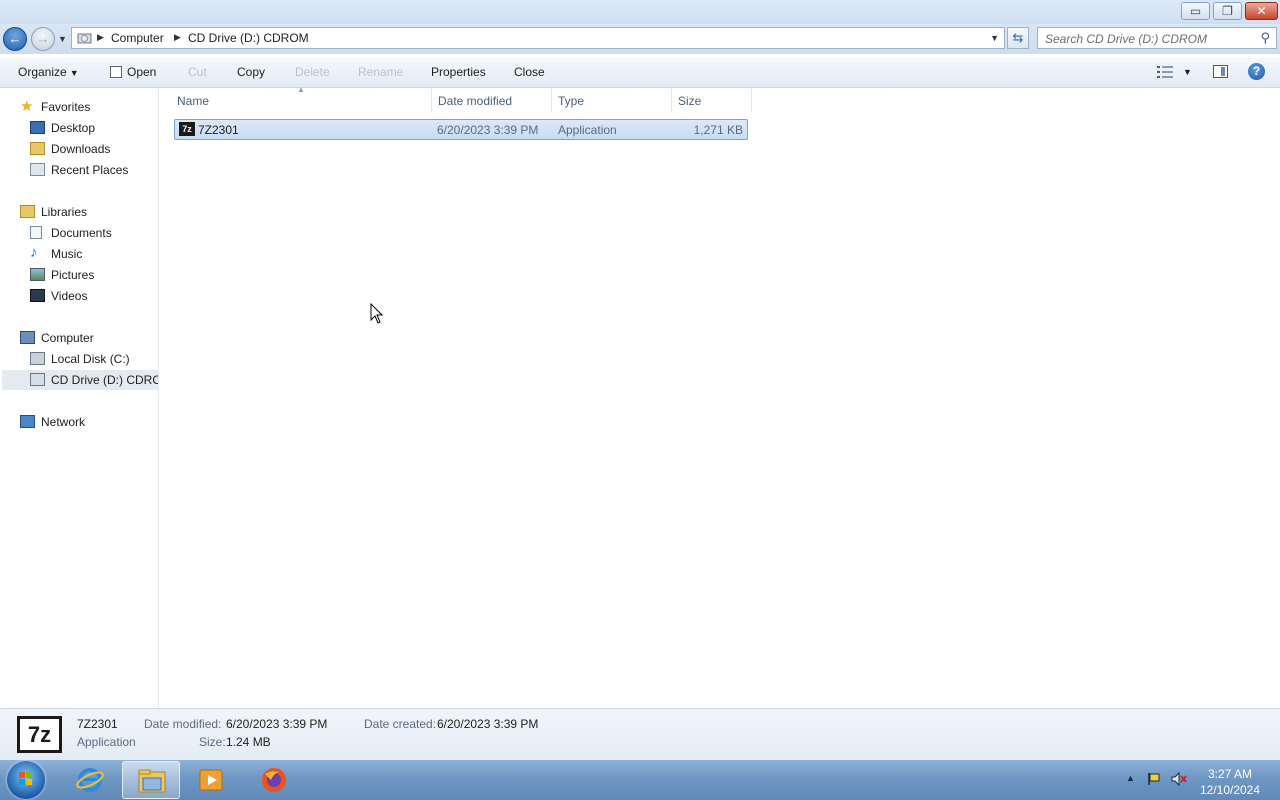  I want to click on taskbar-media-player, so click(212, 780).